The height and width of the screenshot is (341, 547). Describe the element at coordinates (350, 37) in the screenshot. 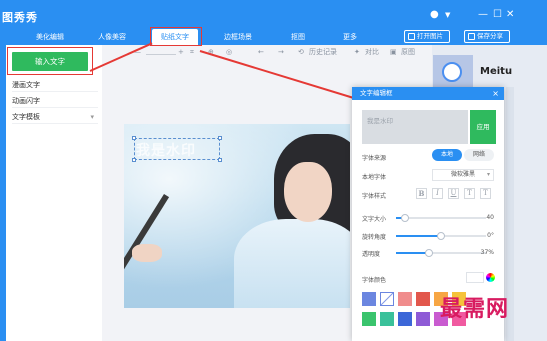

I see `tab-more: 更多` at that location.